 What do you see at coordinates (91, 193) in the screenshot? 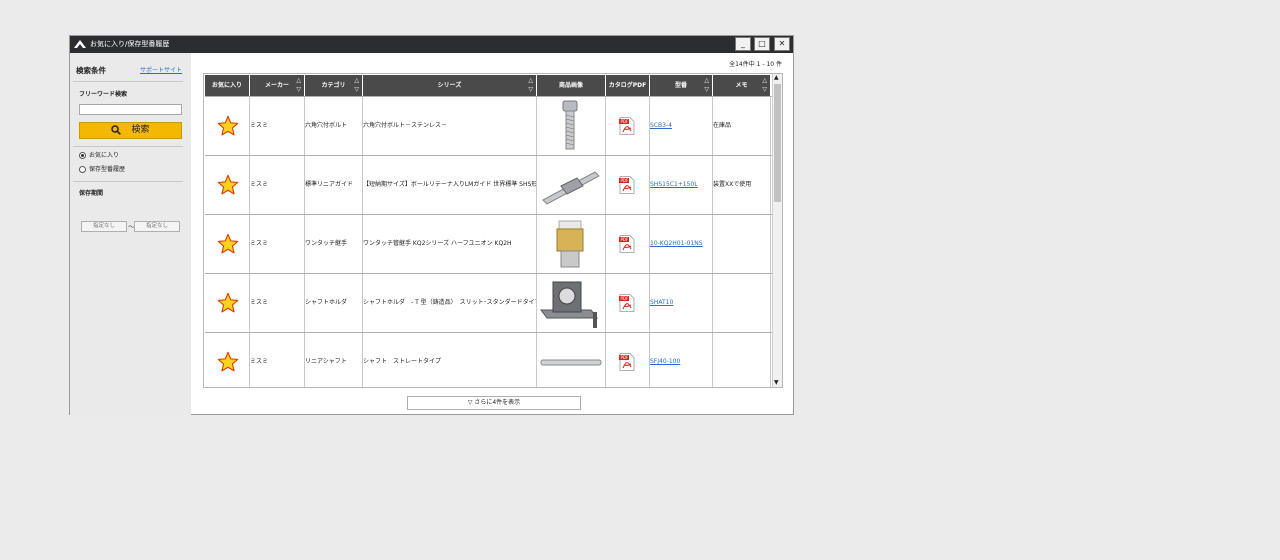
I see `period-label: 保存期間` at bounding box center [91, 193].